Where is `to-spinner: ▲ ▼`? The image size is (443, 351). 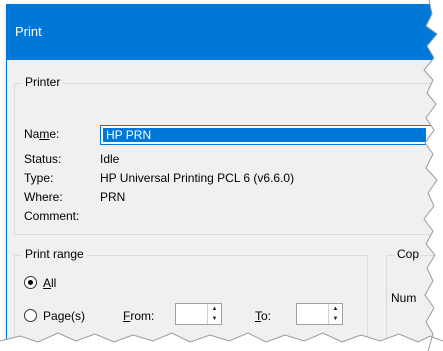
to-spinner: ▲ ▼ is located at coordinates (319, 314).